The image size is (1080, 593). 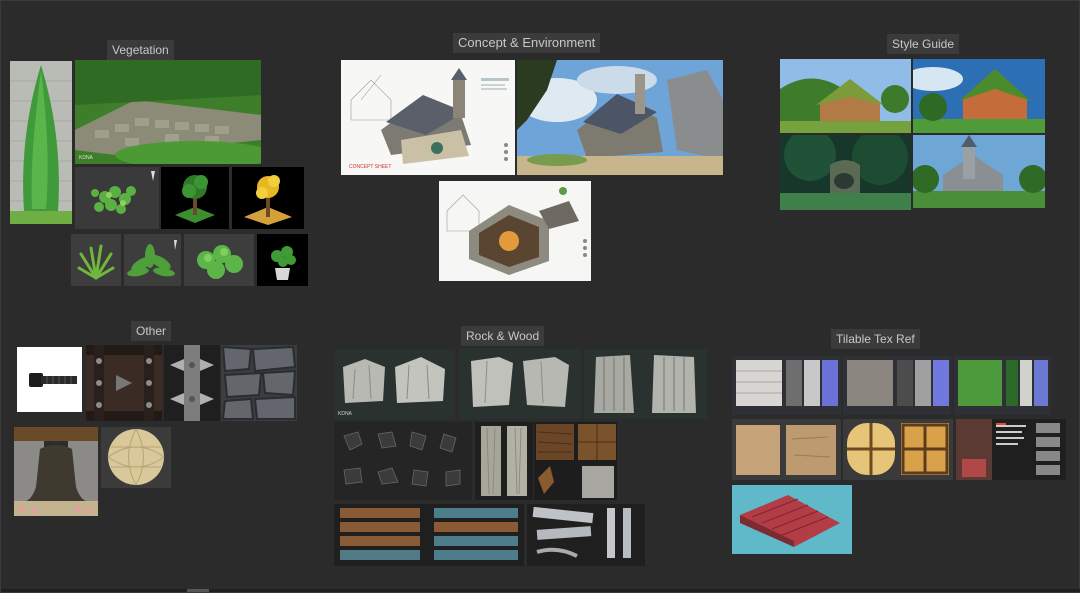 I want to click on horizontal-scrollbar, so click(x=540, y=590).